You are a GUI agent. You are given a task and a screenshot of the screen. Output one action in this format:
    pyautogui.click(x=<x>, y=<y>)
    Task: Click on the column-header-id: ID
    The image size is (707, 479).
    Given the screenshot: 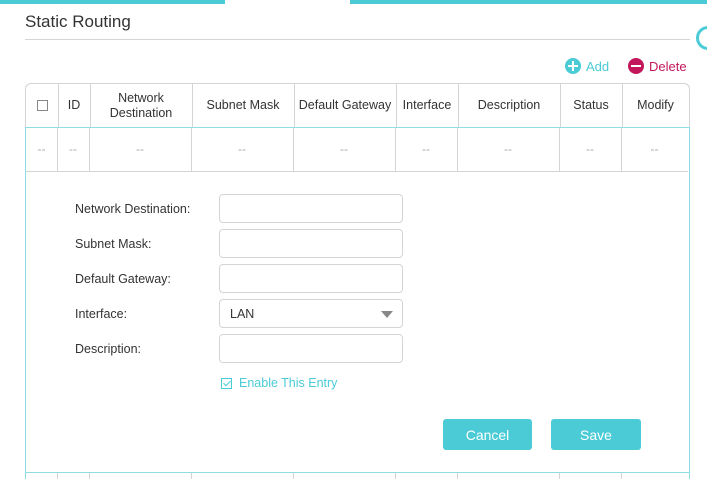 What is the action you would take?
    pyautogui.click(x=74, y=105)
    